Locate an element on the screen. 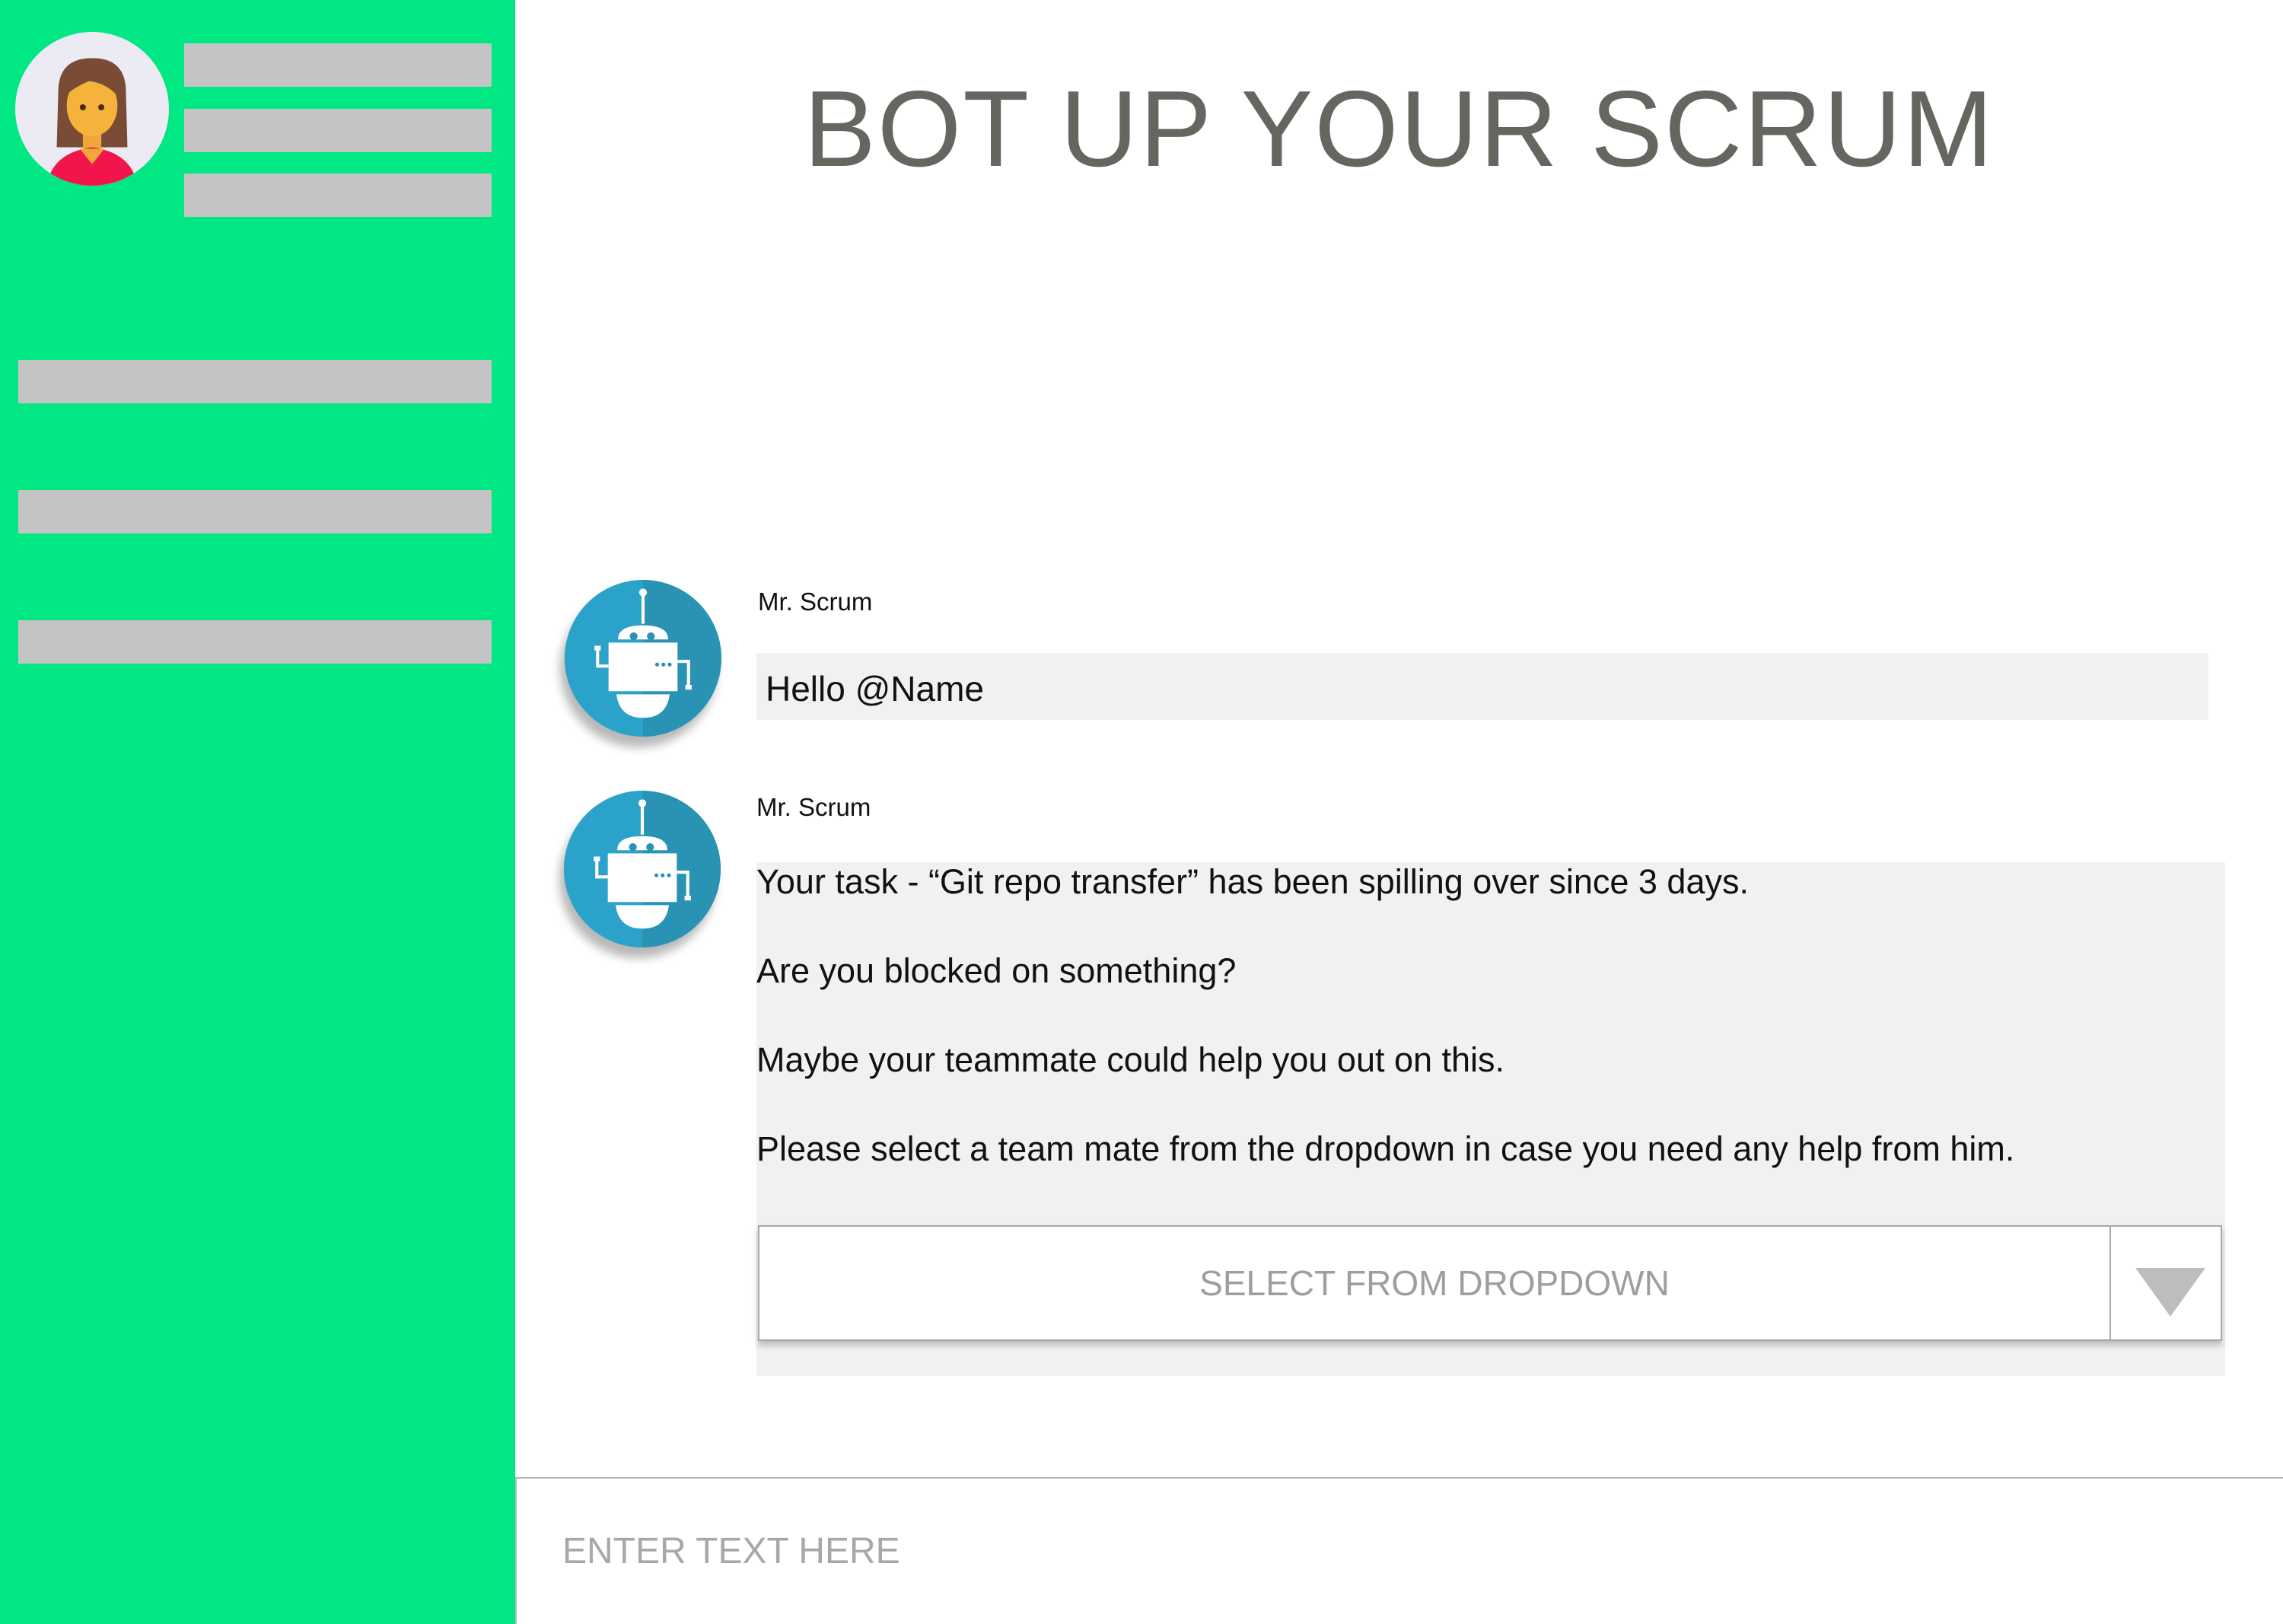 This screenshot has width=2283, height=1624. dropdown-selected-value: SELECT FROM DROPDOWN is located at coordinates (1434, 1283).